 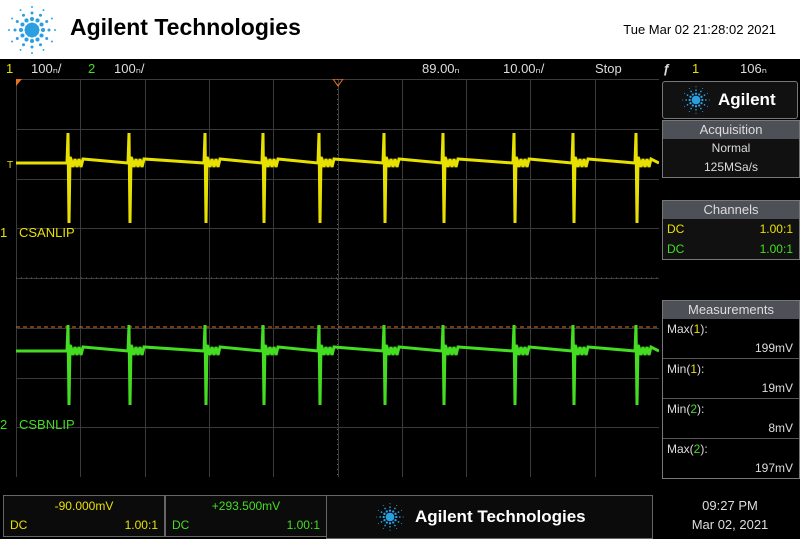 I want to click on measurement-item: Min(1): 19mV, so click(x=731, y=379).